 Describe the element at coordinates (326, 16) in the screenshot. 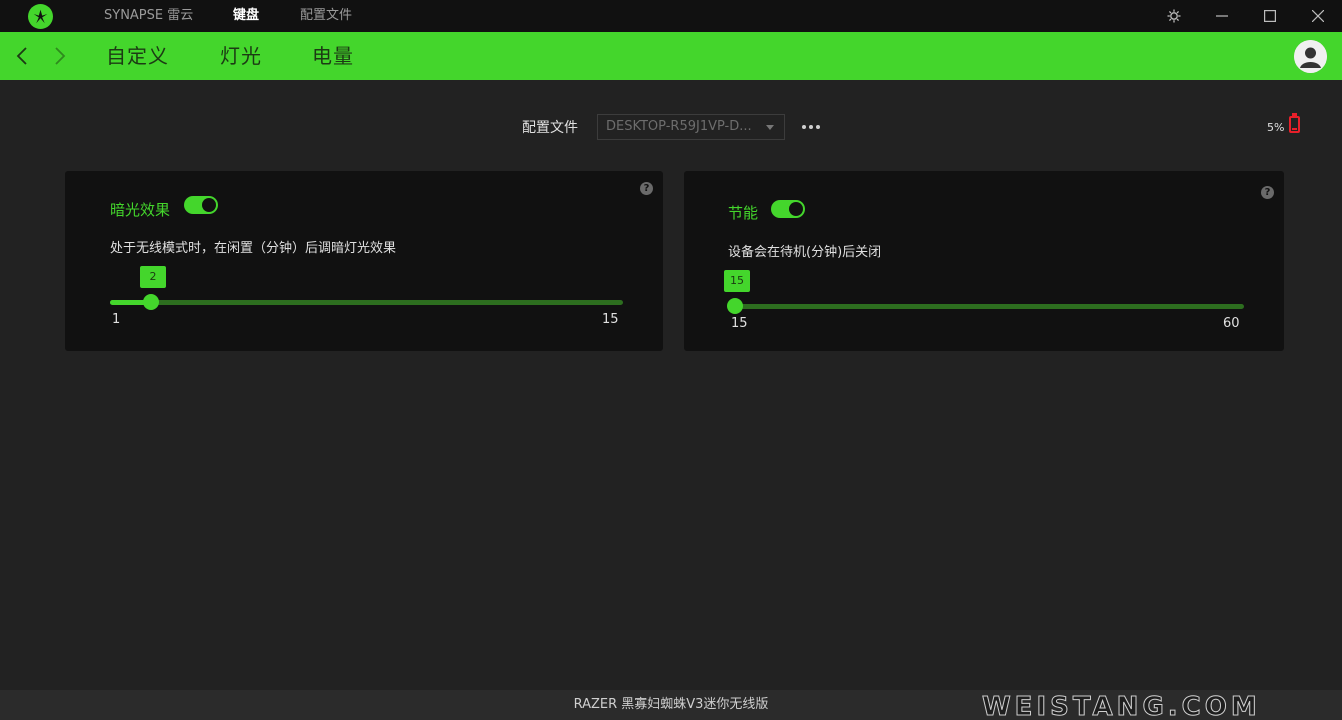

I see `tab-profiles: 配置文件` at that location.